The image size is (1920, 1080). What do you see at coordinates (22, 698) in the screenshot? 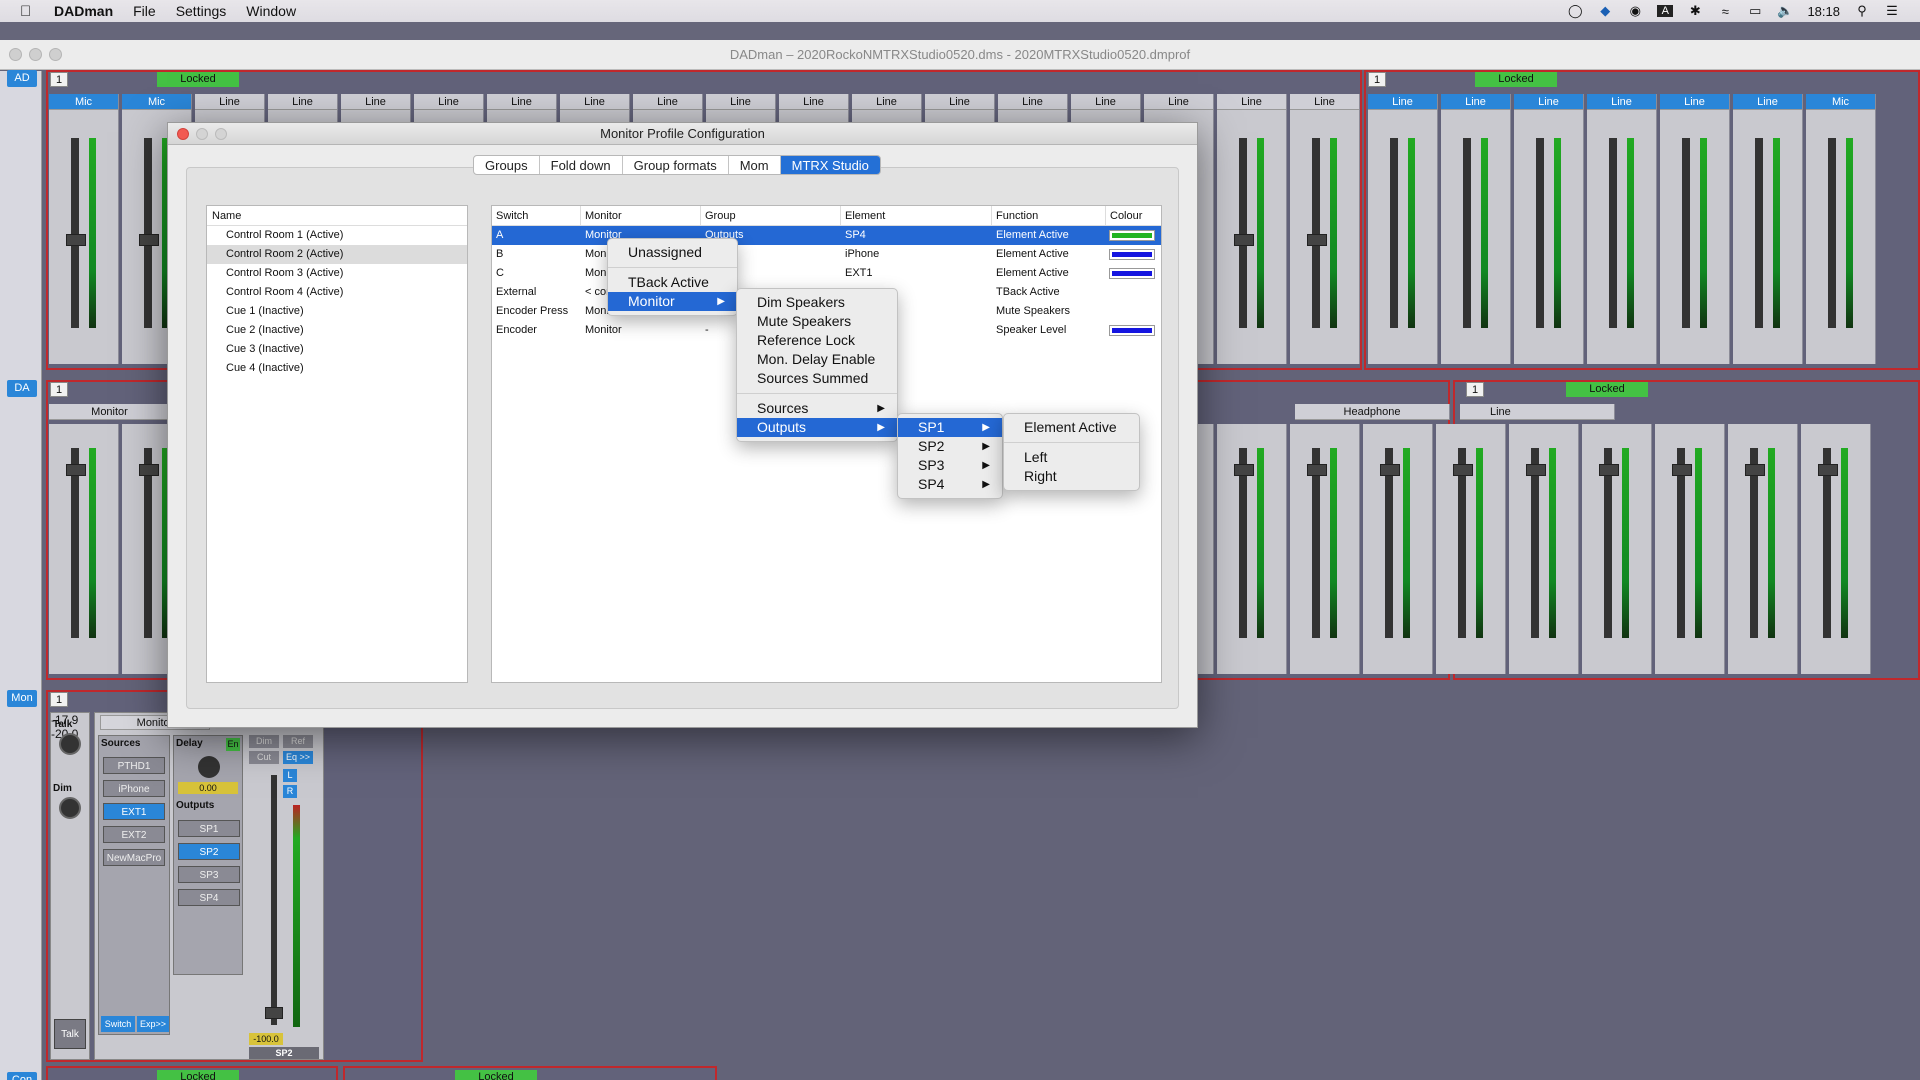
I see `section-mon-button: Mon` at bounding box center [22, 698].